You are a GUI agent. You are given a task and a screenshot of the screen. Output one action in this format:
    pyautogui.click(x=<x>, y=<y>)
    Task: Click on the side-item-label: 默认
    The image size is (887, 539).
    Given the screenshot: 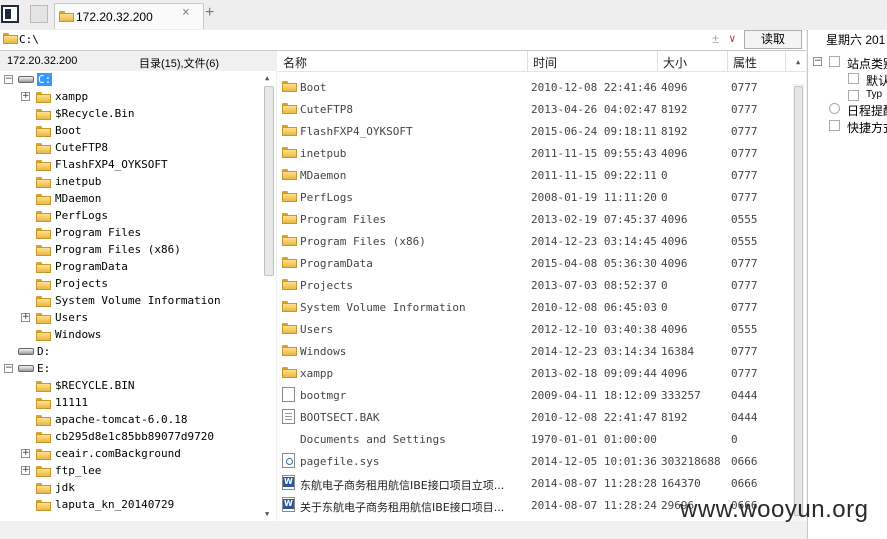 What is the action you would take?
    pyautogui.click(x=876, y=80)
    